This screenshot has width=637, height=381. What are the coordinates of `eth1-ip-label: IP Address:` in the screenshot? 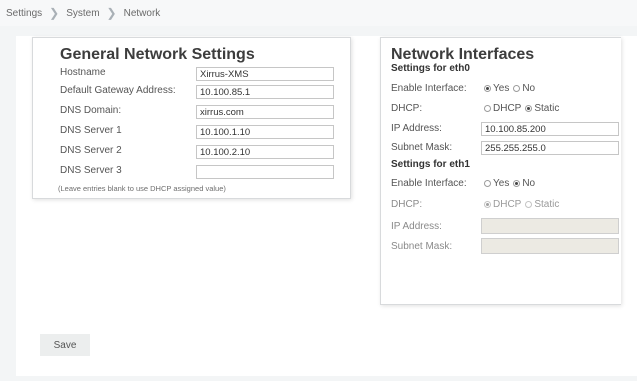 It's located at (416, 226).